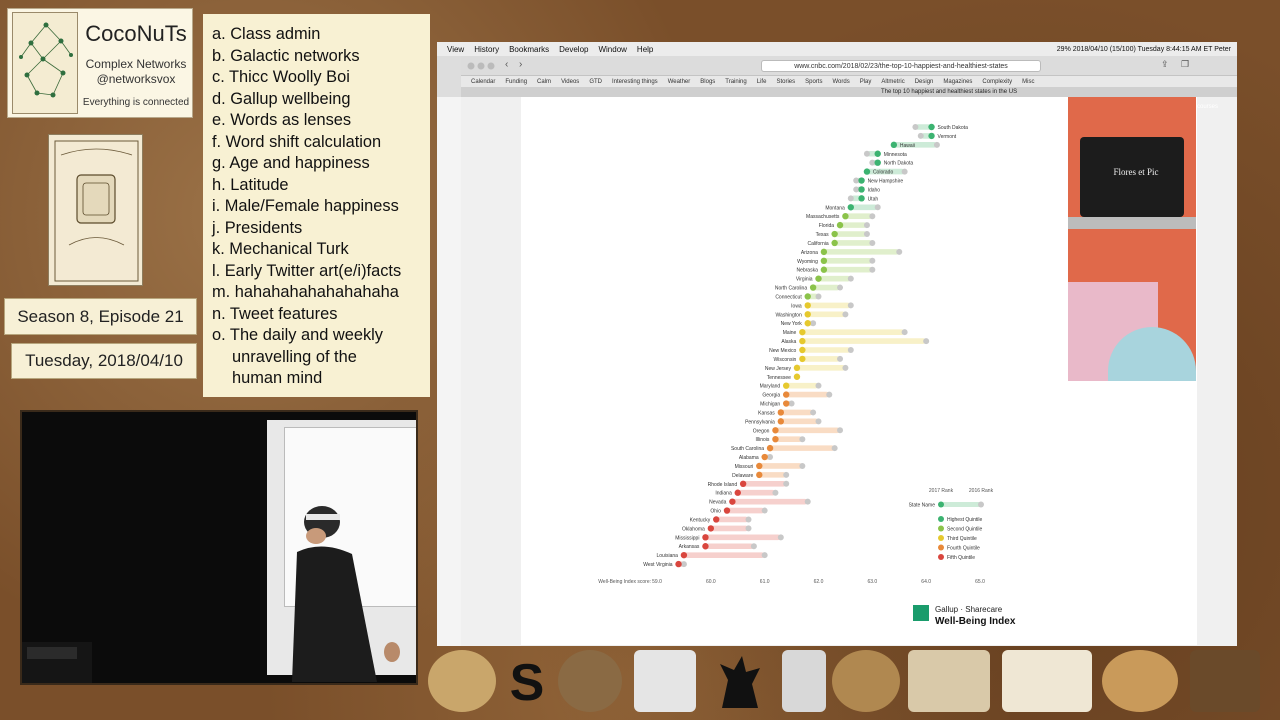  I want to click on film-reel-icon, so click(462, 681).